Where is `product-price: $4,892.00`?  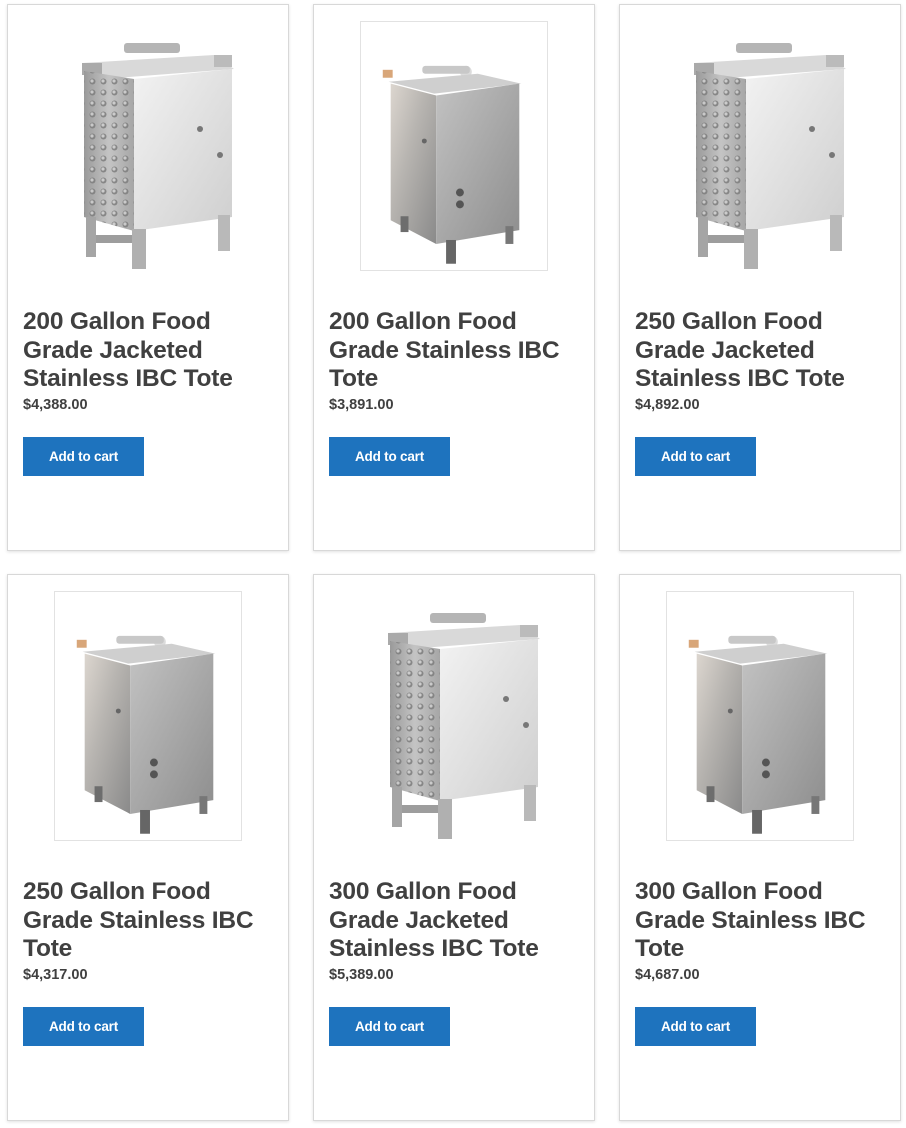 product-price: $4,892.00 is located at coordinates (667, 405).